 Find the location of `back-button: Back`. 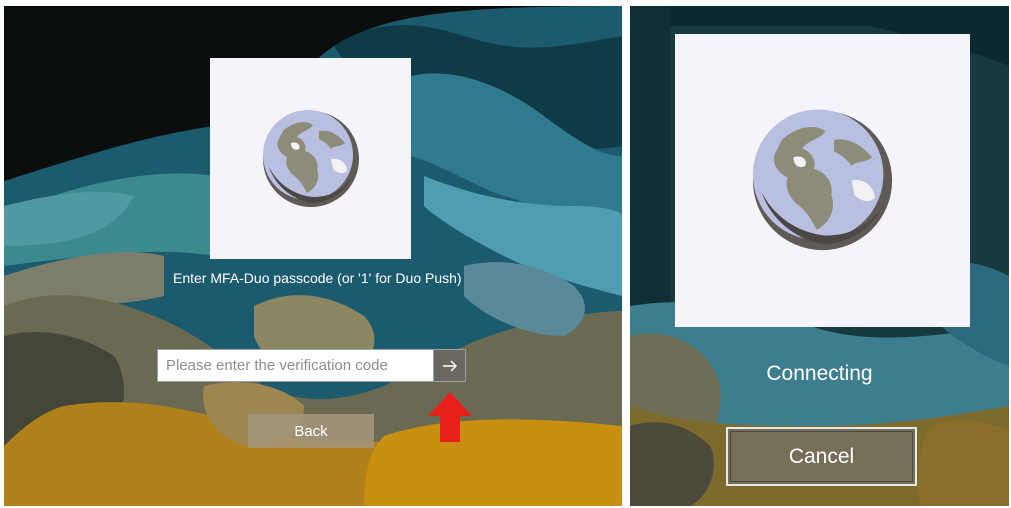

back-button: Back is located at coordinates (311, 431).